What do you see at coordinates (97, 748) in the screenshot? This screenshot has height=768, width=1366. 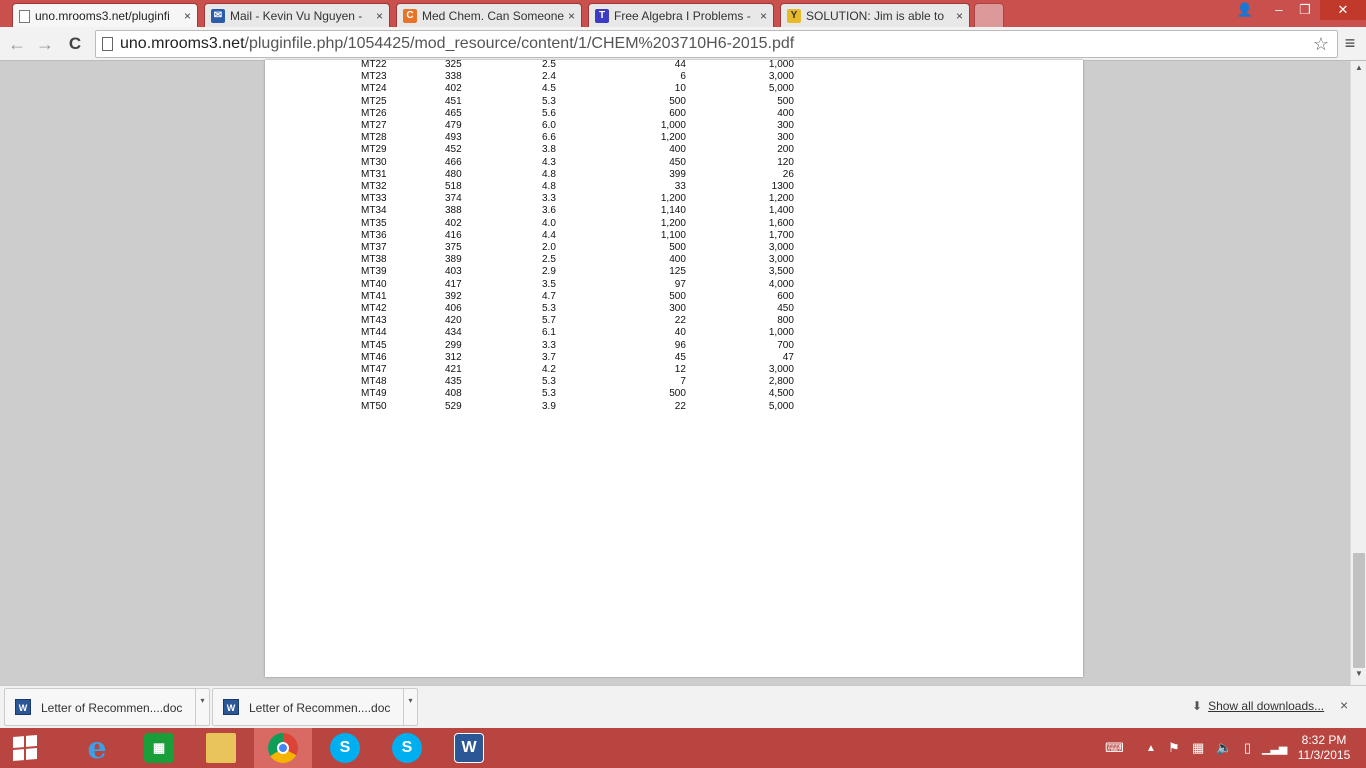 I see `internet-explorer-icon: e` at bounding box center [97, 748].